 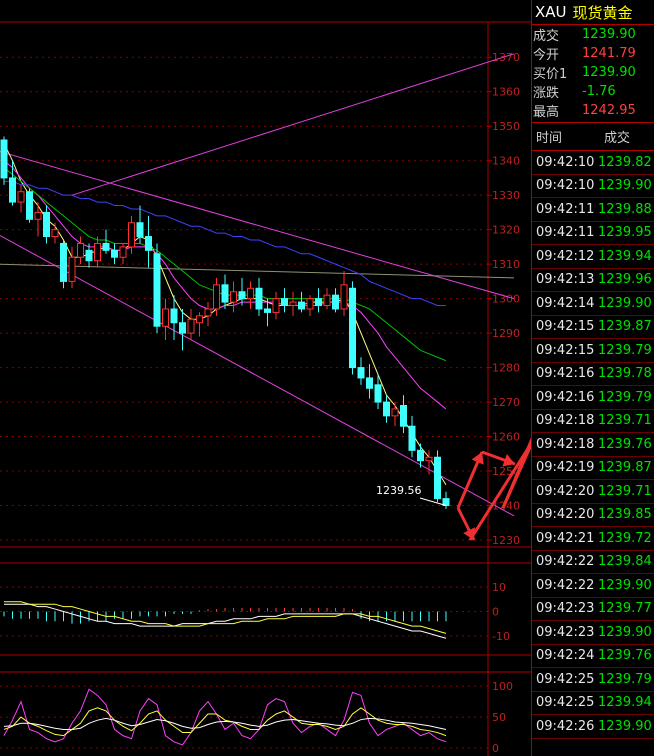 What do you see at coordinates (546, 93) in the screenshot?
I see `quote-label: 涨跌` at bounding box center [546, 93].